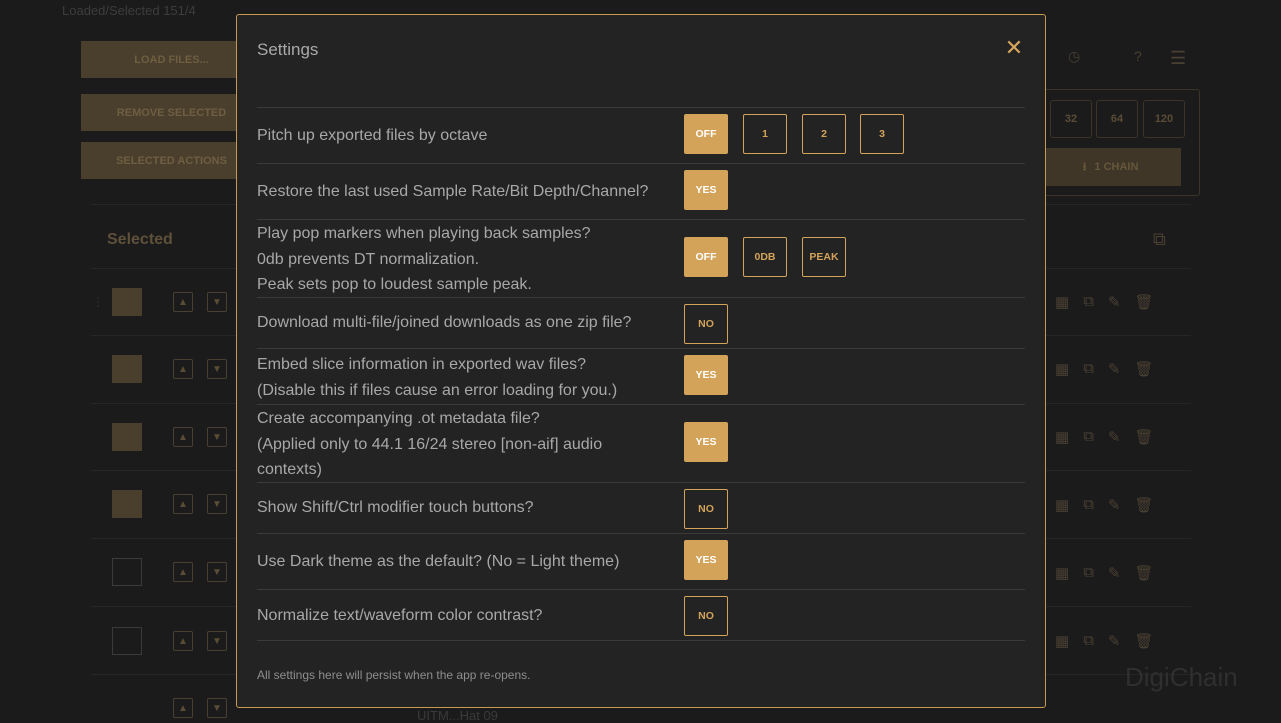 This screenshot has height=723, width=1281. What do you see at coordinates (140, 239) in the screenshot?
I see `selected-column-header: Selected` at bounding box center [140, 239].